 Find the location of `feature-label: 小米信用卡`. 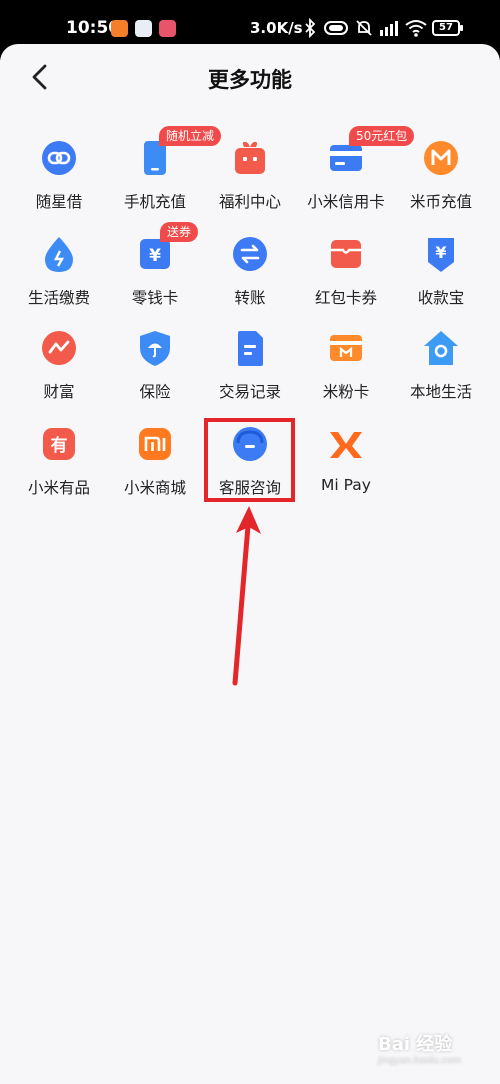

feature-label: 小米信用卡 is located at coordinates (346, 202).